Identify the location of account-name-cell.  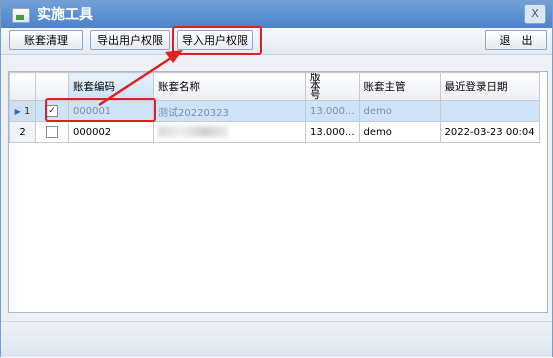
(229, 132).